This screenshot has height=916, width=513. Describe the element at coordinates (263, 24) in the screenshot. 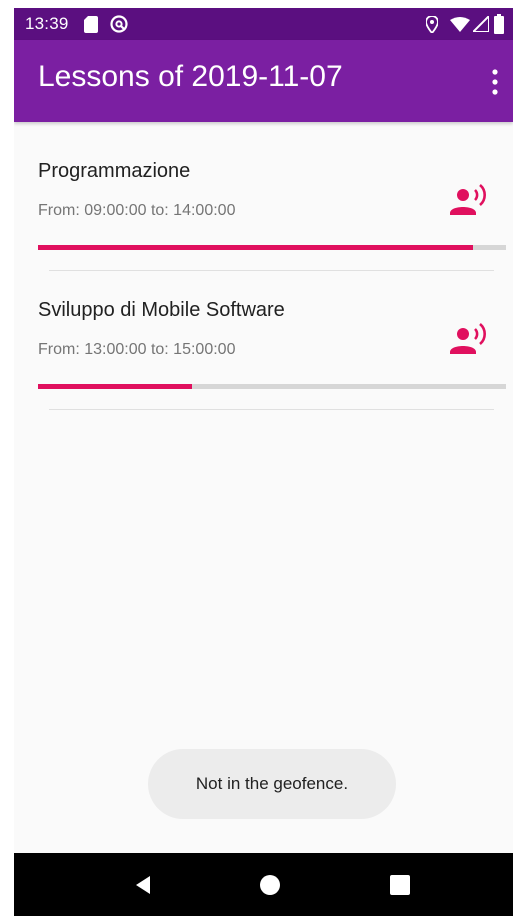

I see `status-bar: 13:39` at that location.